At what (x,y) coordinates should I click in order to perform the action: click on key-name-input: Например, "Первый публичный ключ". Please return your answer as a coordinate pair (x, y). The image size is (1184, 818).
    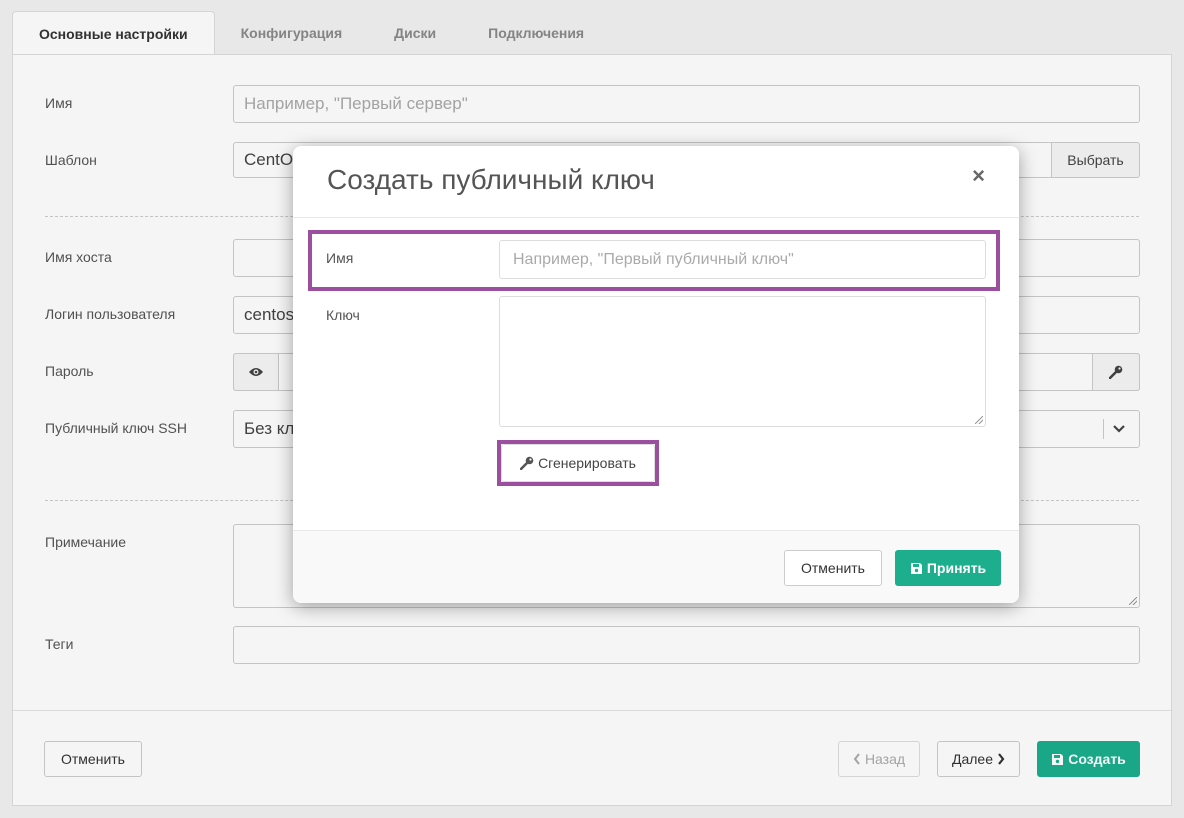
    Looking at the image, I should click on (742, 259).